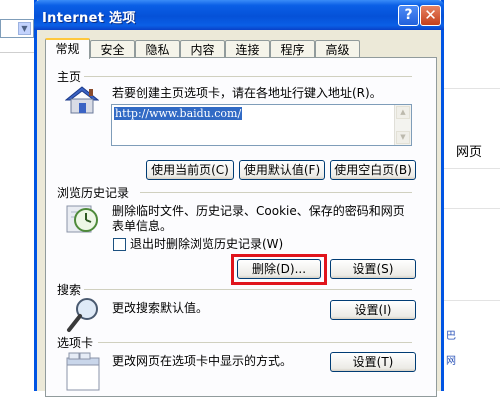 The image size is (500, 397). Describe the element at coordinates (261, 125) in the screenshot. I see `homepage-url-textarea: http://www.baidu.com/ ▲ ▼` at that location.